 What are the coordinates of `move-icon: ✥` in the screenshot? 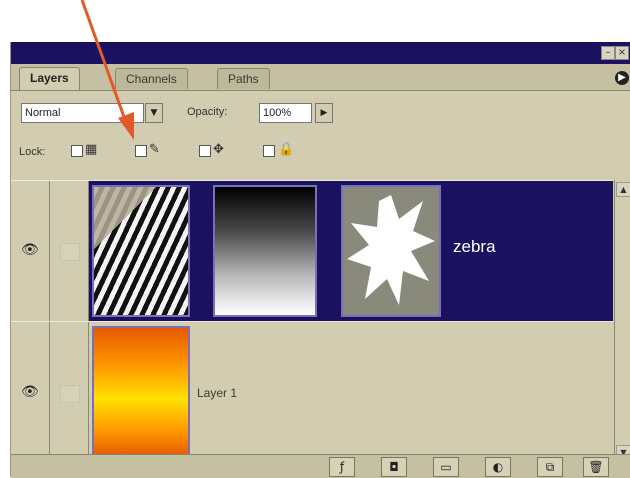 It's located at (218, 149).